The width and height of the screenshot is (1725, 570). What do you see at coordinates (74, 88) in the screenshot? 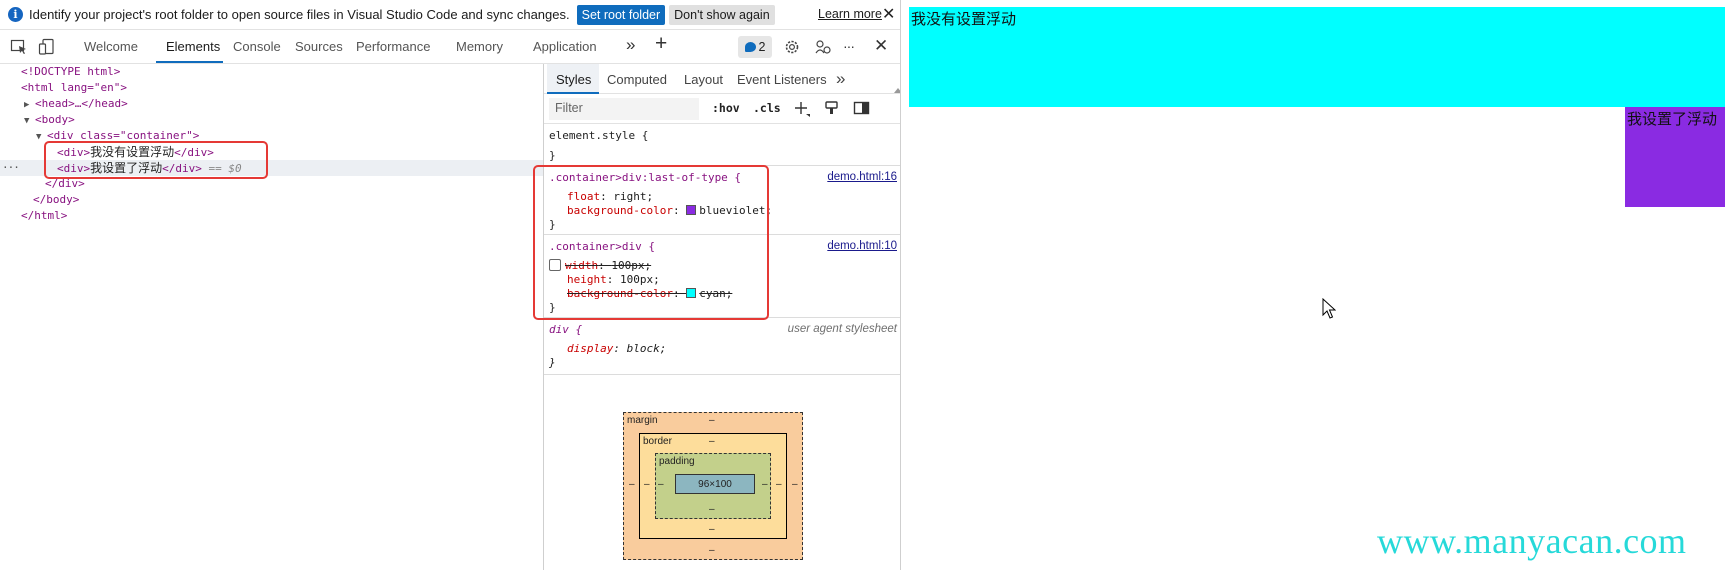
I see `html-node: <html lang="en">` at bounding box center [74, 88].